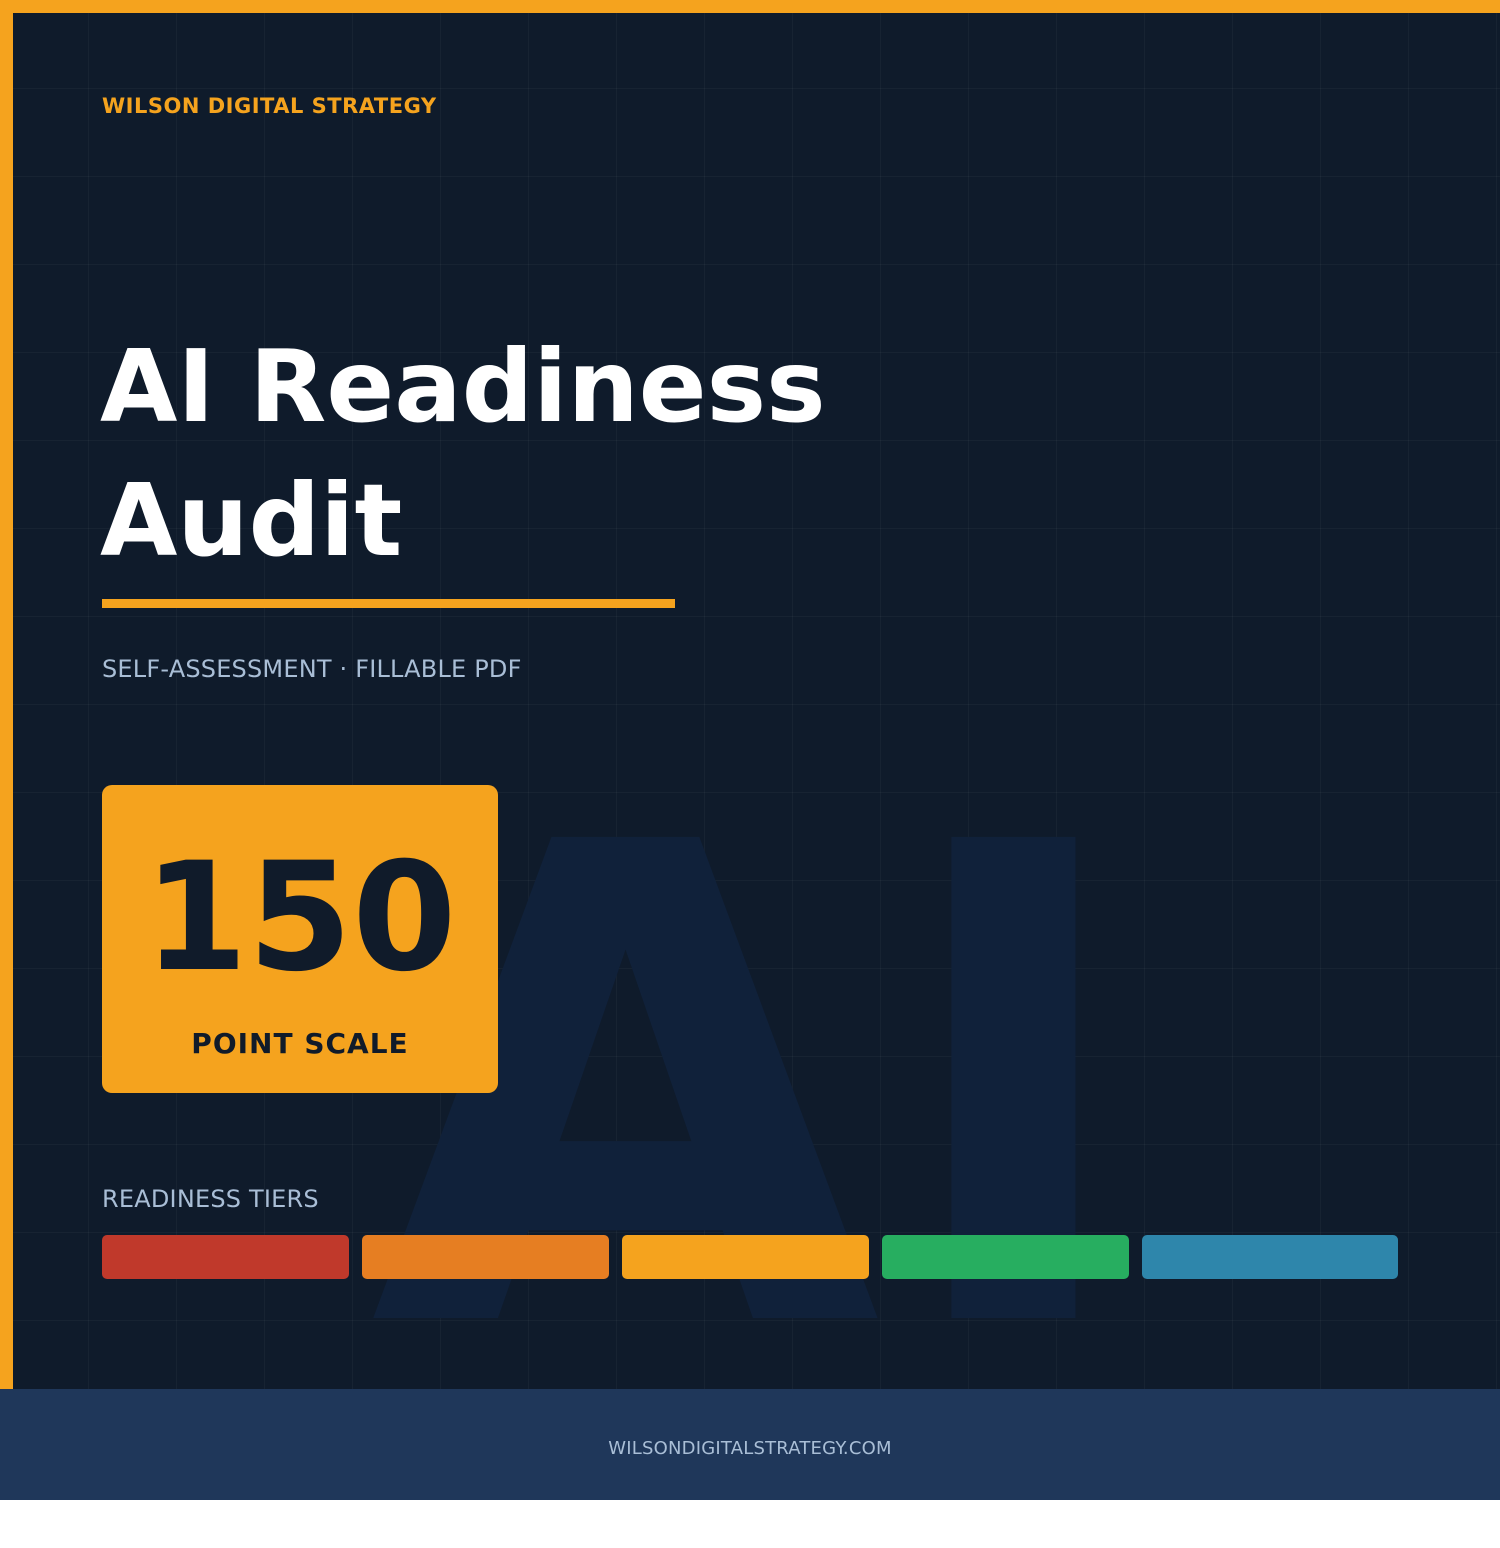  I want to click on subtitle: SELF-ASSESSMENT · FILLABLE PDF, so click(312, 669).